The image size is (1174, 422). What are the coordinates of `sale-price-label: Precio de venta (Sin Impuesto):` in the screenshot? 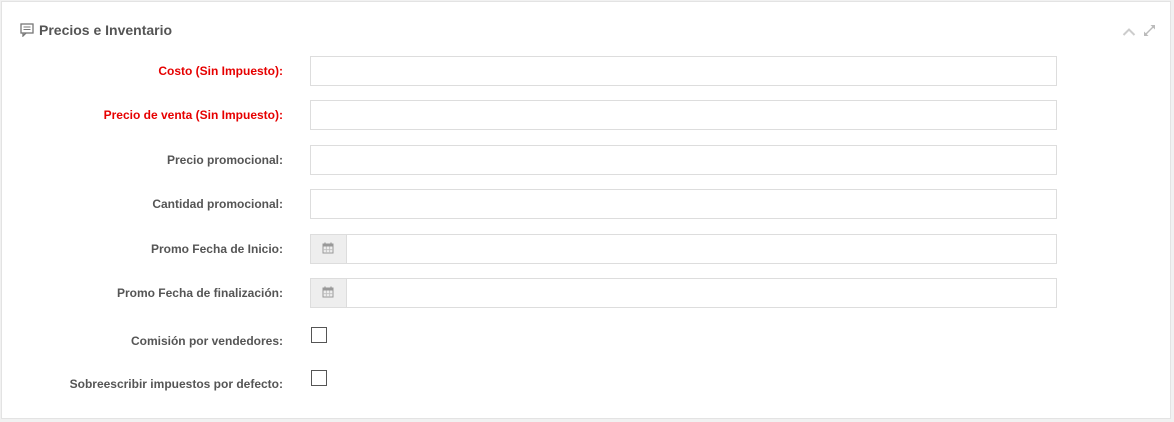 It's located at (193, 115).